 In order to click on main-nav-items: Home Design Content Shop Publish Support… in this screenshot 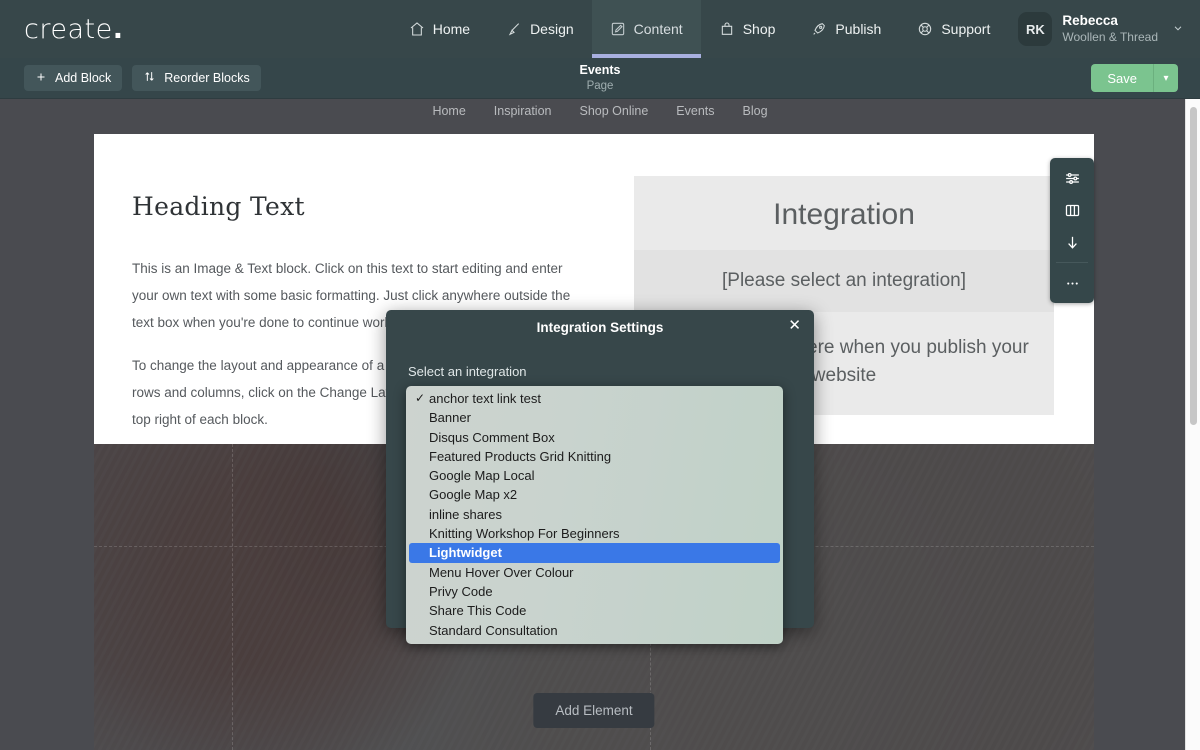, I will do `click(795, 29)`.